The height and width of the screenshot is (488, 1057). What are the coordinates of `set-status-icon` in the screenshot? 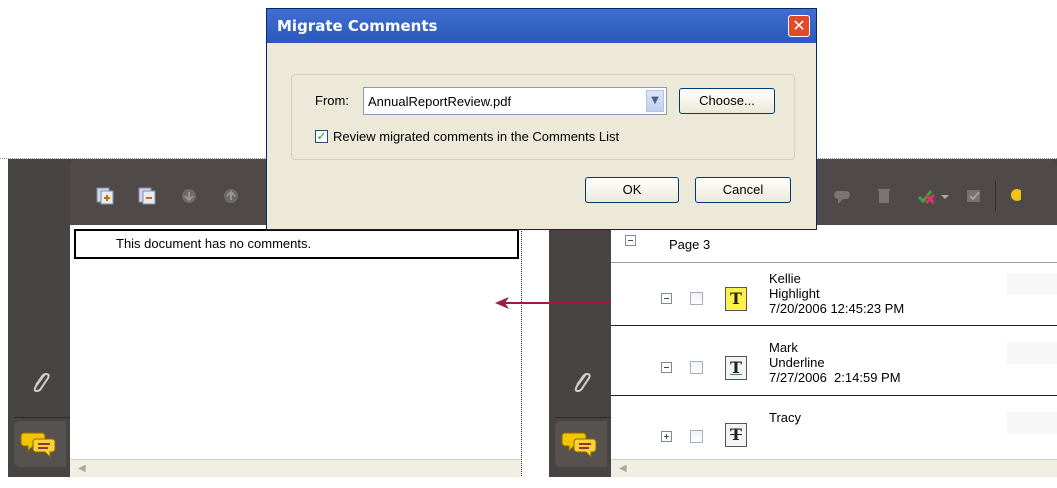 It's located at (934, 196).